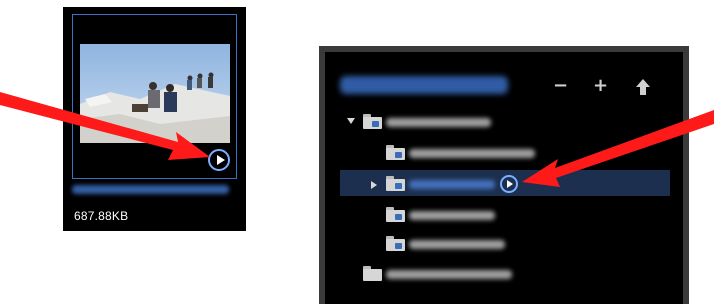 The height and width of the screenshot is (304, 714). What do you see at coordinates (105, 126) in the screenshot?
I see `annotation-arrow-left` at bounding box center [105, 126].